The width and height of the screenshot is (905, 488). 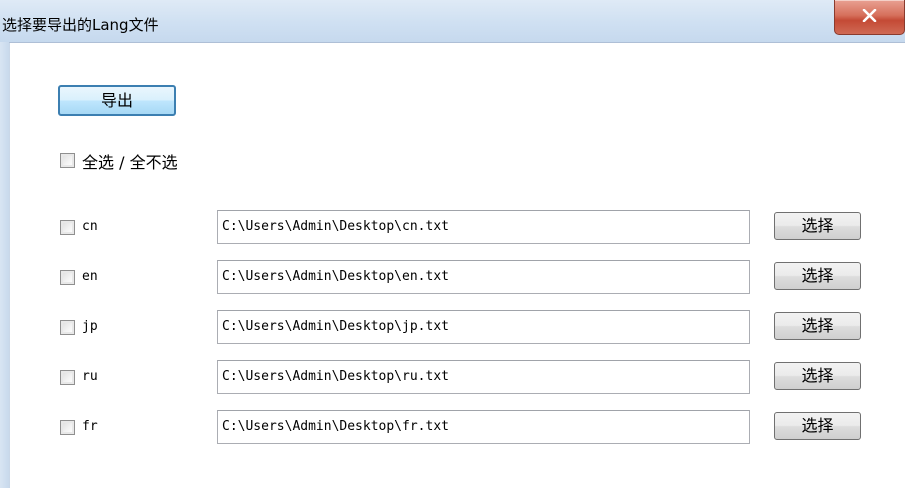 What do you see at coordinates (90, 376) in the screenshot?
I see `lang-code-ru: ru` at bounding box center [90, 376].